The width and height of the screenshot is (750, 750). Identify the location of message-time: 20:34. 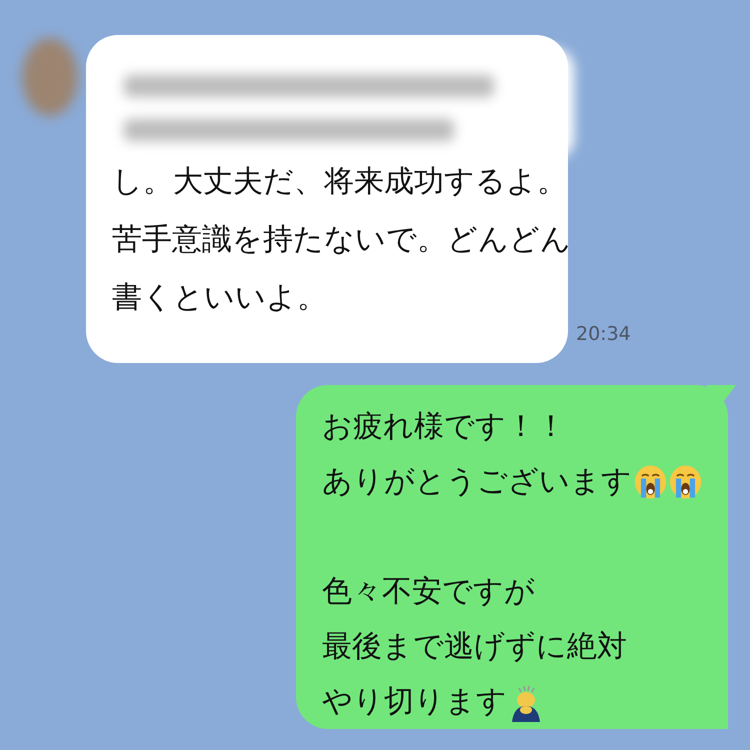
(603, 334).